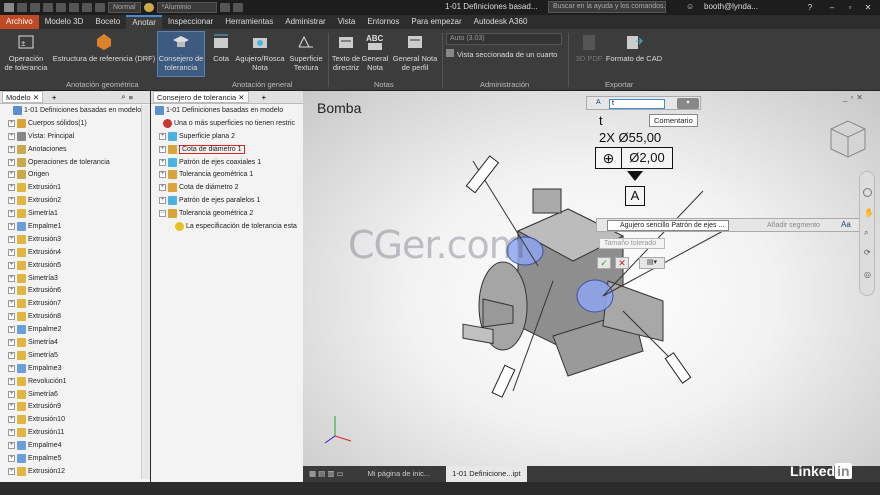 The height and width of the screenshot is (495, 880). What do you see at coordinates (76, 149) in the screenshot?
I see `model-tree-item: + Anotaciones` at bounding box center [76, 149].